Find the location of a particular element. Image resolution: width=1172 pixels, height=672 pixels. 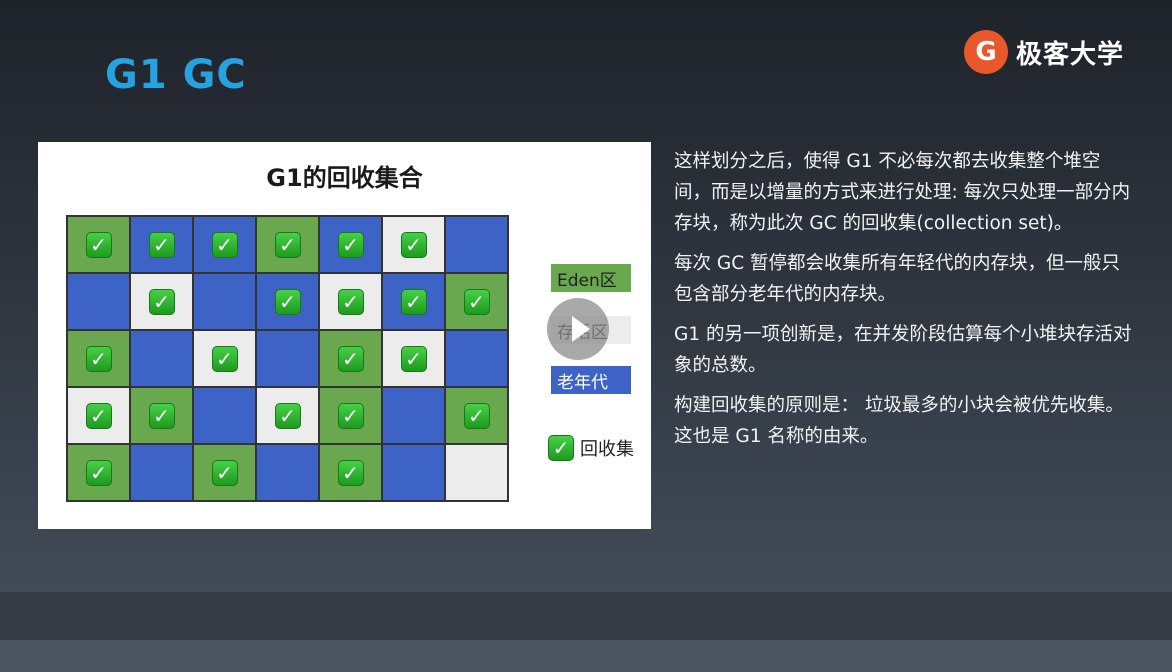

play-icon is located at coordinates (578, 329).